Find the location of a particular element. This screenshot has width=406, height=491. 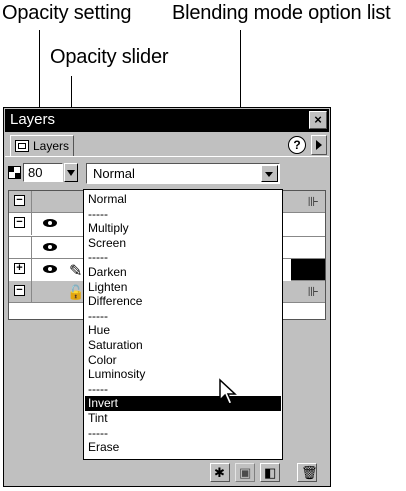

chevron-down-icon is located at coordinates (269, 173).